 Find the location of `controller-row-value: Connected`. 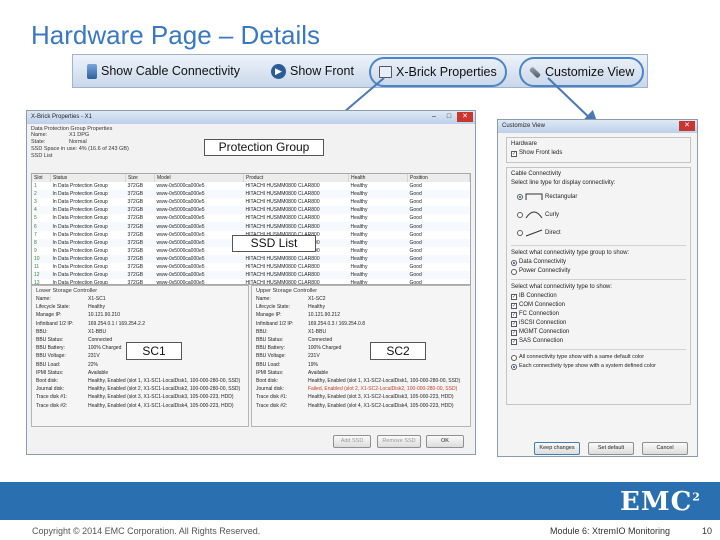

controller-row-value: Connected is located at coordinates (100, 340).